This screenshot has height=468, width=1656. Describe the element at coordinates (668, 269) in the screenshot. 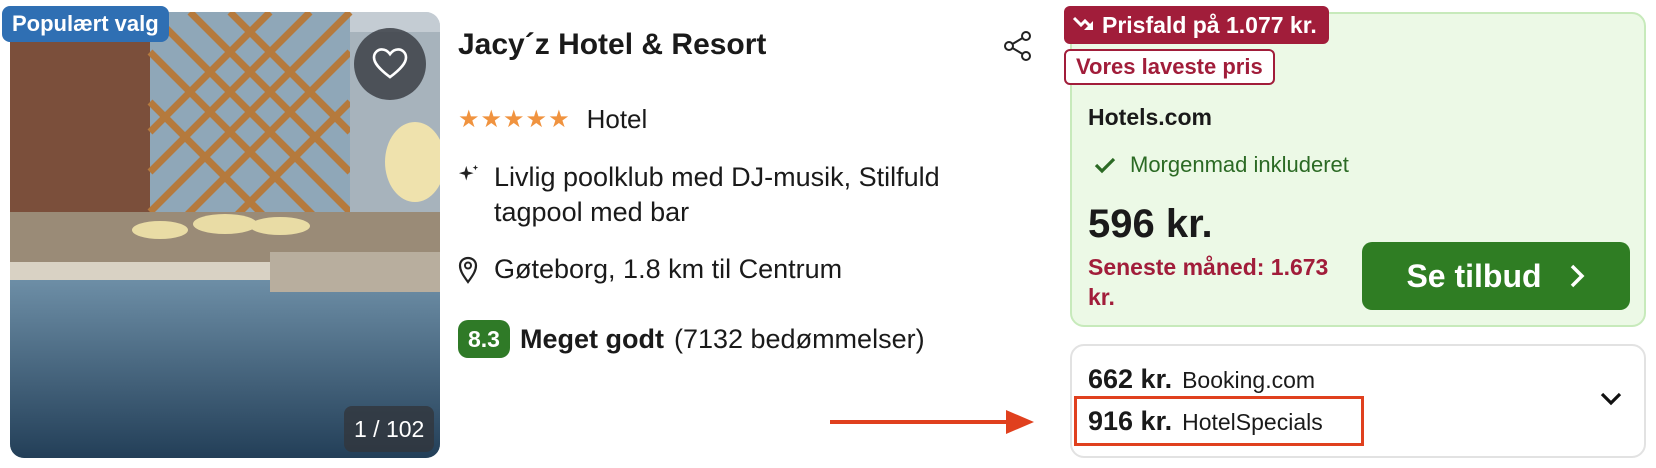

I see `location-text: Gøteborg, 1.8 km til Centrum` at that location.